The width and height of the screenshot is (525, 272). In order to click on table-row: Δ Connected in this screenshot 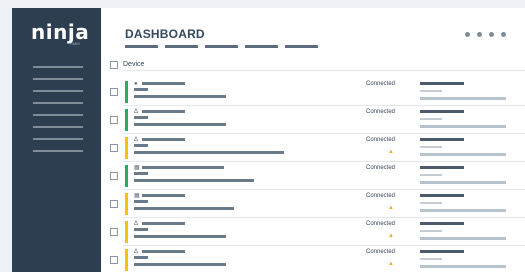, I will do `click(313, 120)`.